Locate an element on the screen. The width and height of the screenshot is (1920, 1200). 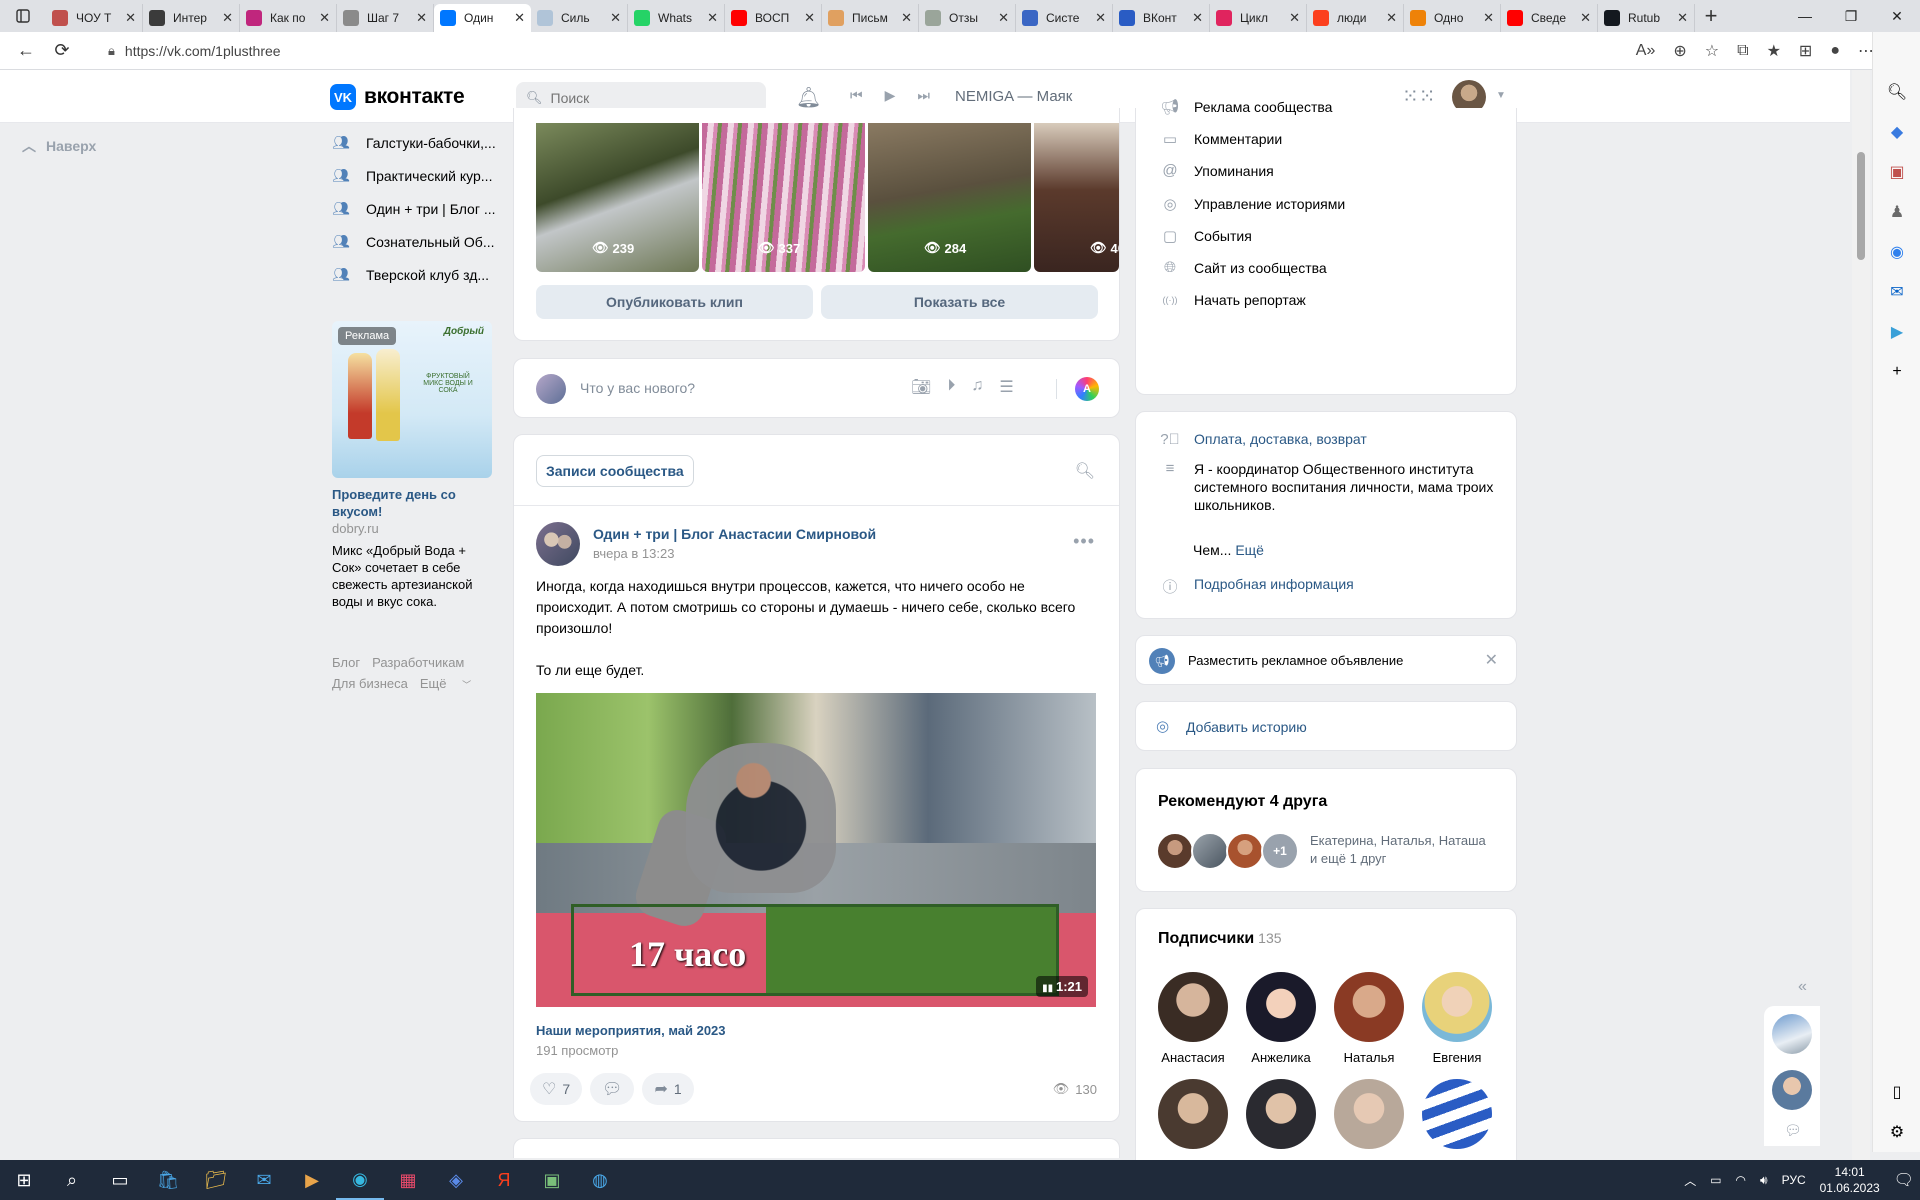
menu-item: ◎ Управление историями is located at coordinates (1252, 204).